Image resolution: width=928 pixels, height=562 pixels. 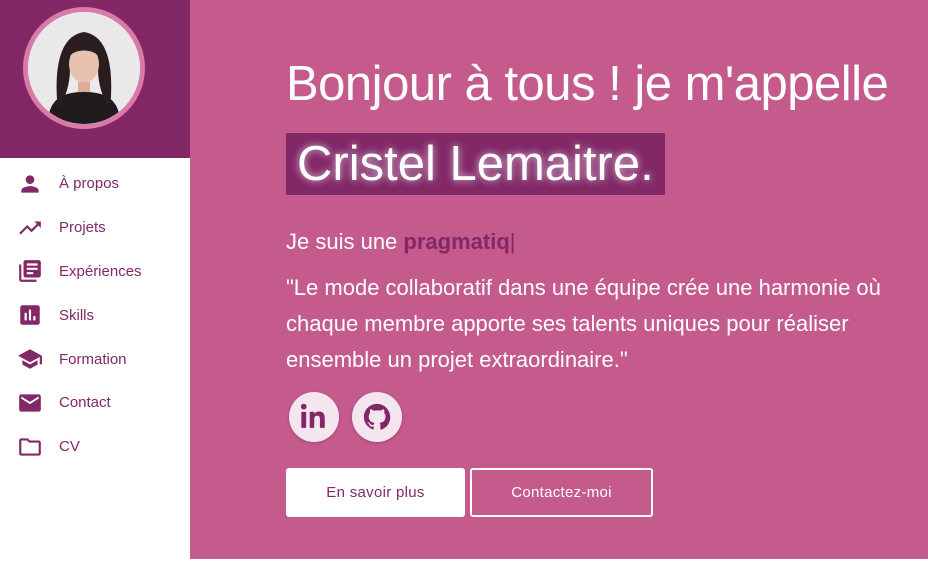 I want to click on typed-role-line: Je suis une pragmatiq|, so click(x=401, y=242).